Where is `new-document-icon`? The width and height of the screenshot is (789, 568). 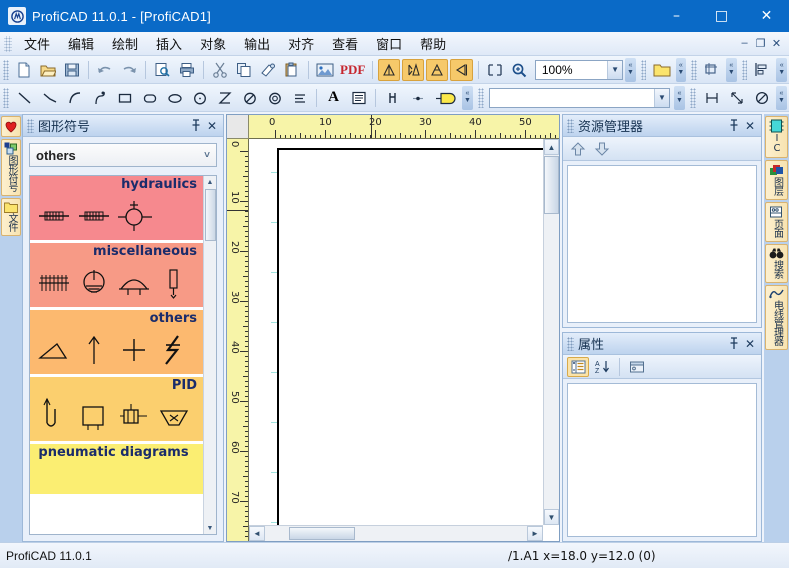
new-document-icon is located at coordinates (24, 70).